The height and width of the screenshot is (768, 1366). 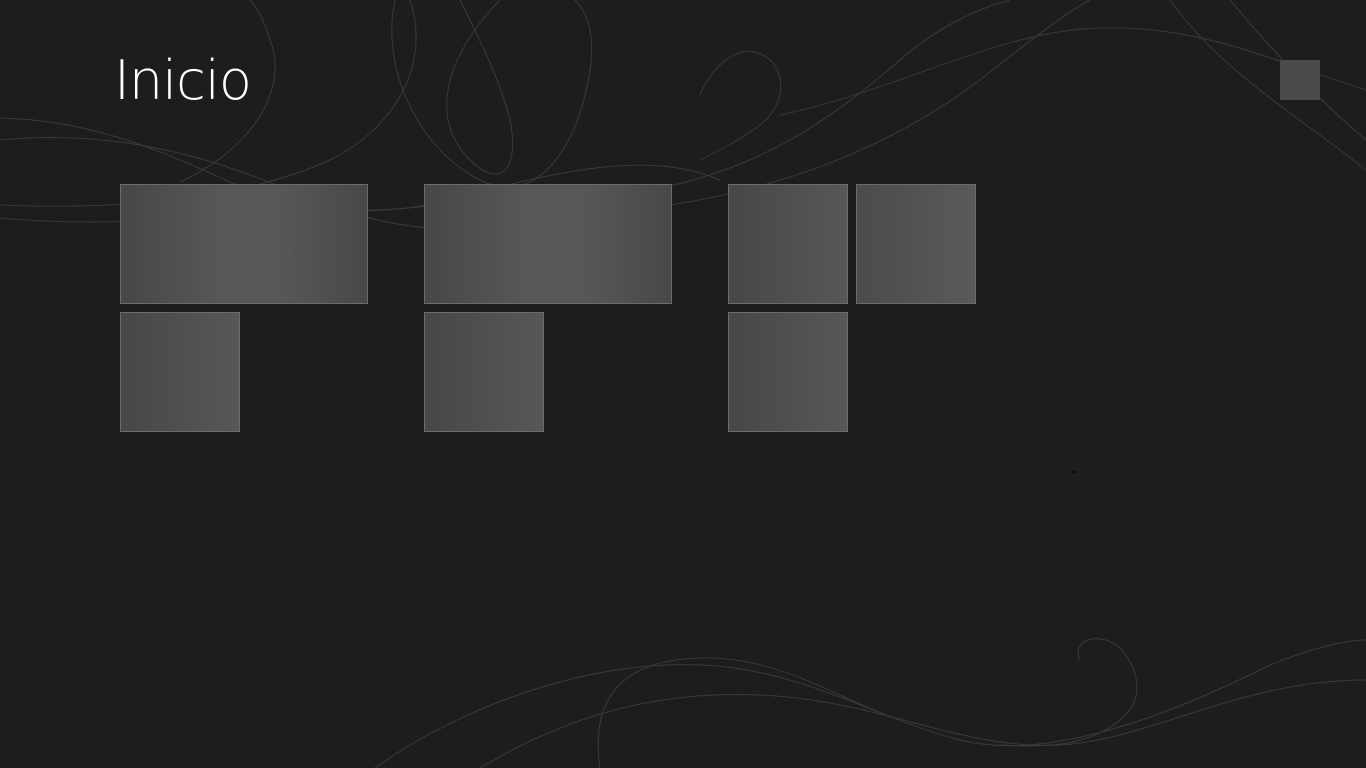 I want to click on user-avatar-icon, so click(x=1300, y=80).